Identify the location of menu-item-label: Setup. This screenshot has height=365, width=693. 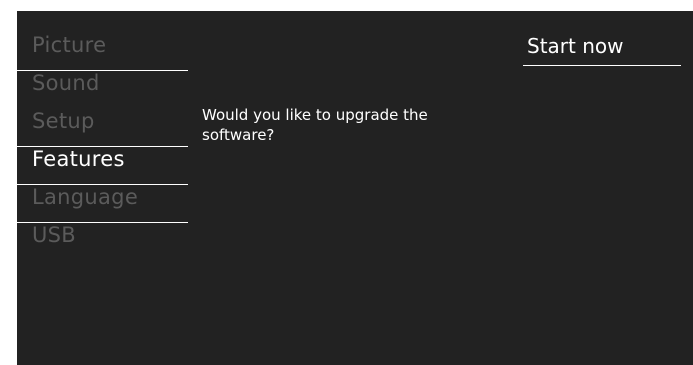
(63, 121).